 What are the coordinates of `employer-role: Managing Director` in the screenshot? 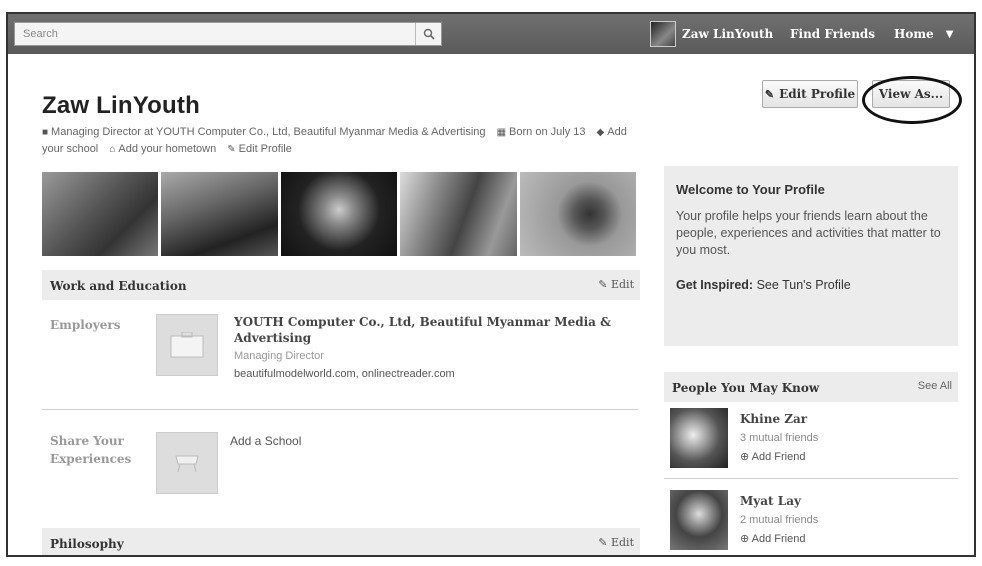 It's located at (279, 356).